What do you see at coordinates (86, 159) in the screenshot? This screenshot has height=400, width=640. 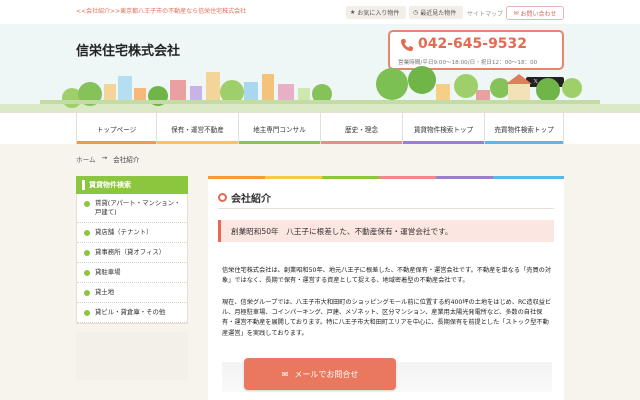 I see `breadcrumb-home: ホーム` at bounding box center [86, 159].